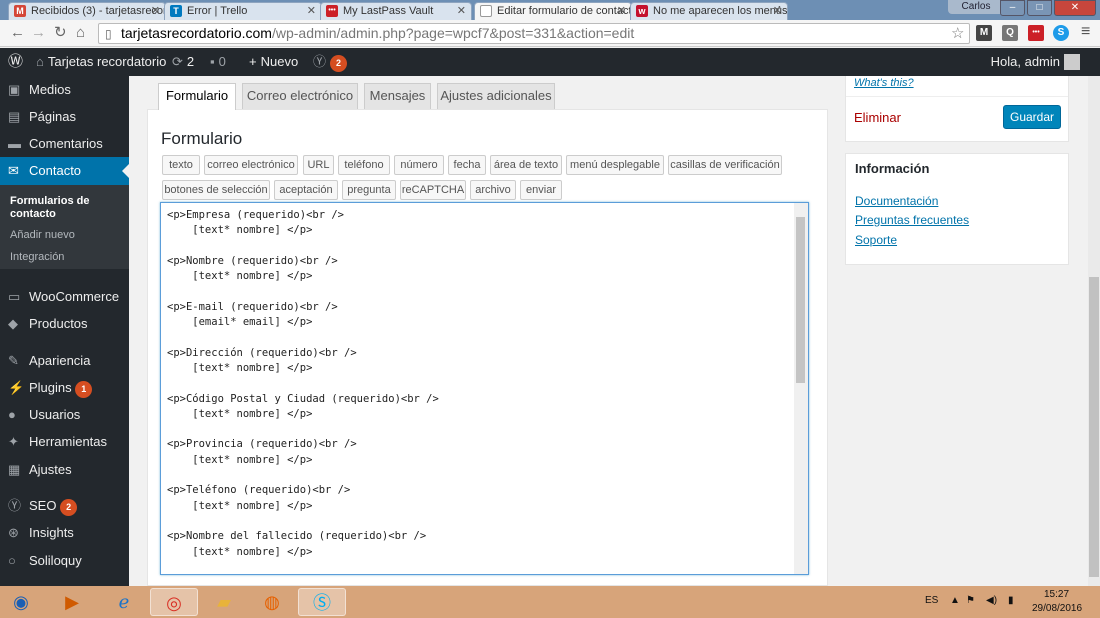 Image resolution: width=1100 pixels, height=618 pixels. What do you see at coordinates (273, 62) in the screenshot?
I see `new-content-link: + Nuevo` at bounding box center [273, 62].